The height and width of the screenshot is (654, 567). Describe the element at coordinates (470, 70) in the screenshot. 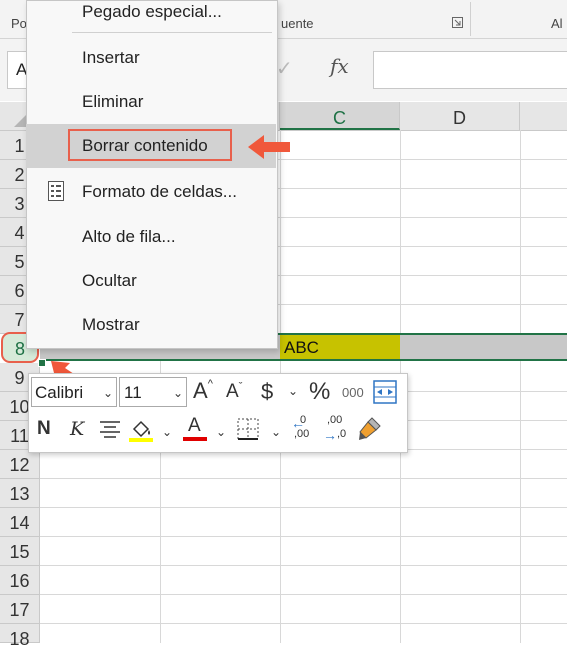

I see `formula-input` at that location.